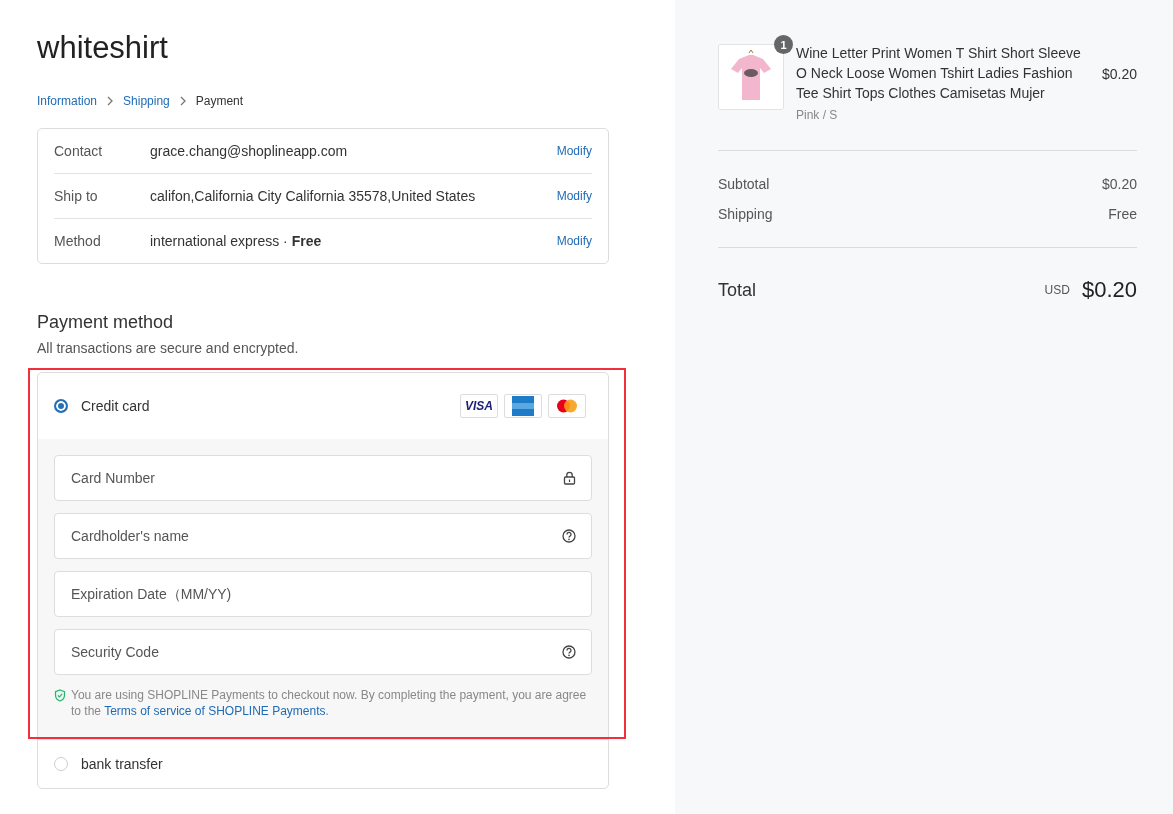 The image size is (1173, 814). Describe the element at coordinates (479, 406) in the screenshot. I see `visa-card-icon: VISA` at that location.